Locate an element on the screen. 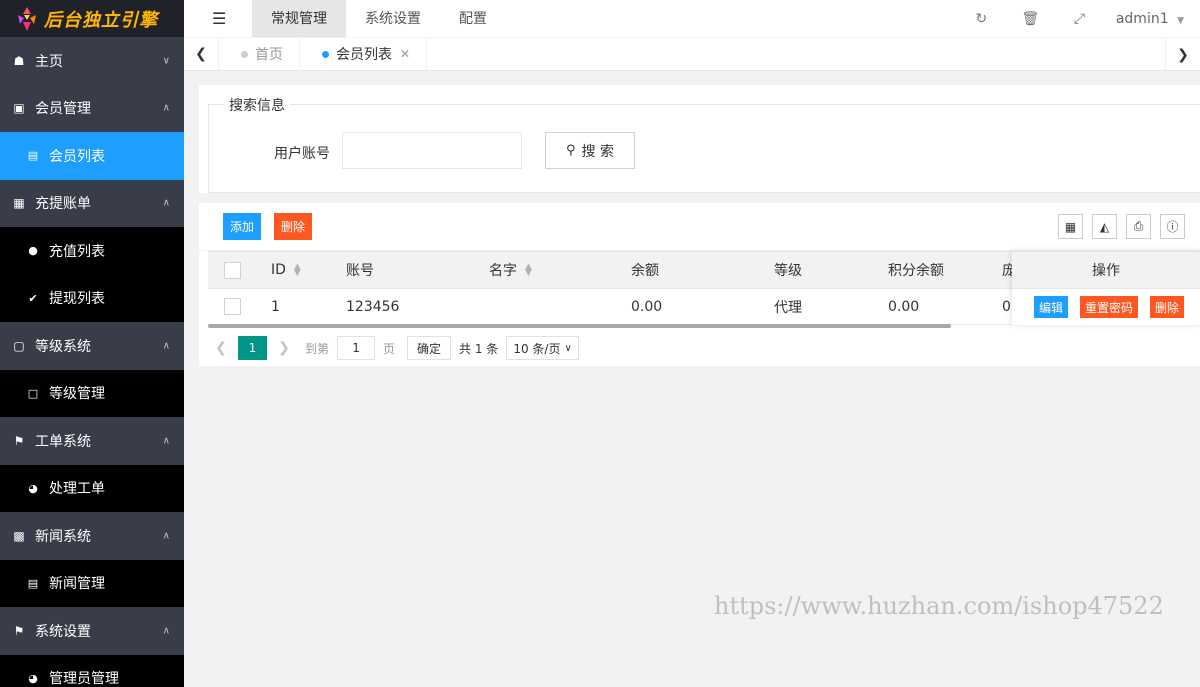 The width and height of the screenshot is (1200, 687). page-tab-home: 首页 is located at coordinates (259, 54).